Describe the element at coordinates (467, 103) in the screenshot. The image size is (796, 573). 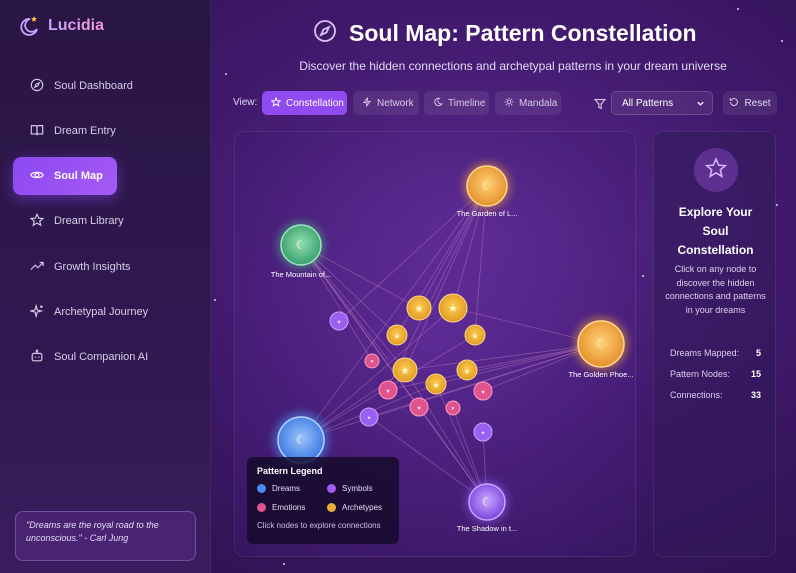
I see `view-button-label: Timeline` at that location.